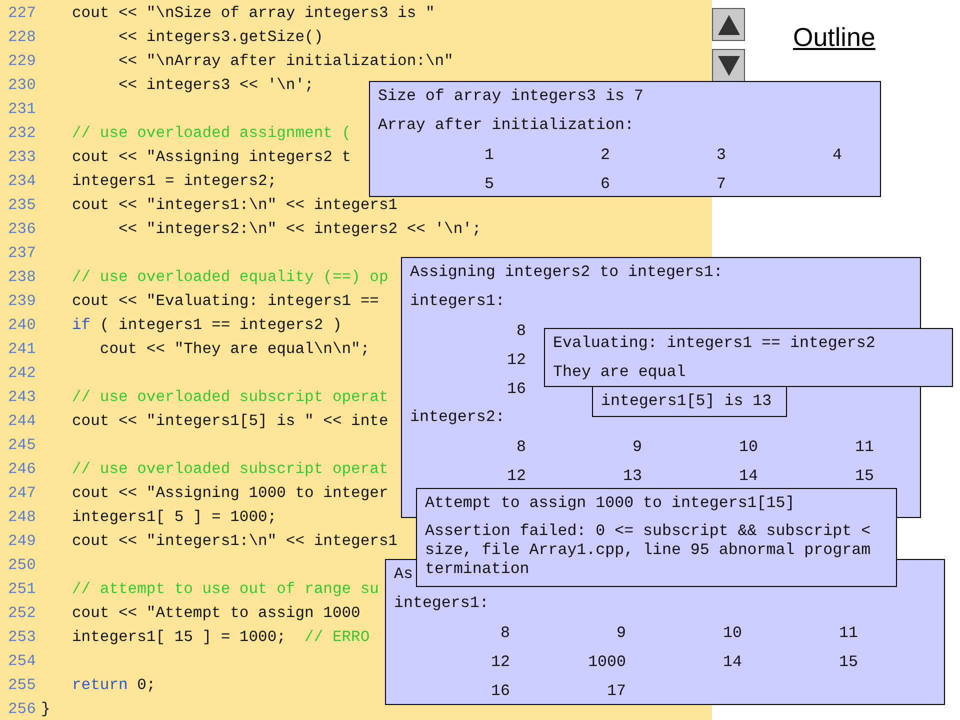  What do you see at coordinates (212, 133) in the screenshot?
I see `code-comment: // use overloaded assignment (` at bounding box center [212, 133].